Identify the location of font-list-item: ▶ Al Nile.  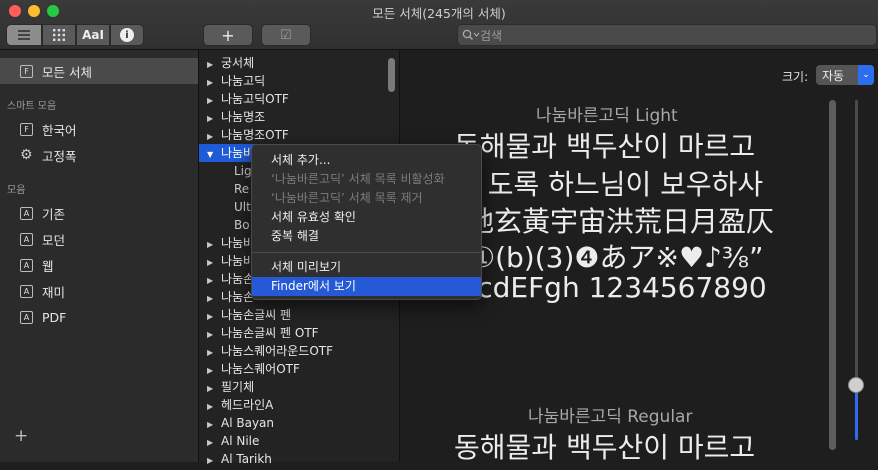
(291, 441).